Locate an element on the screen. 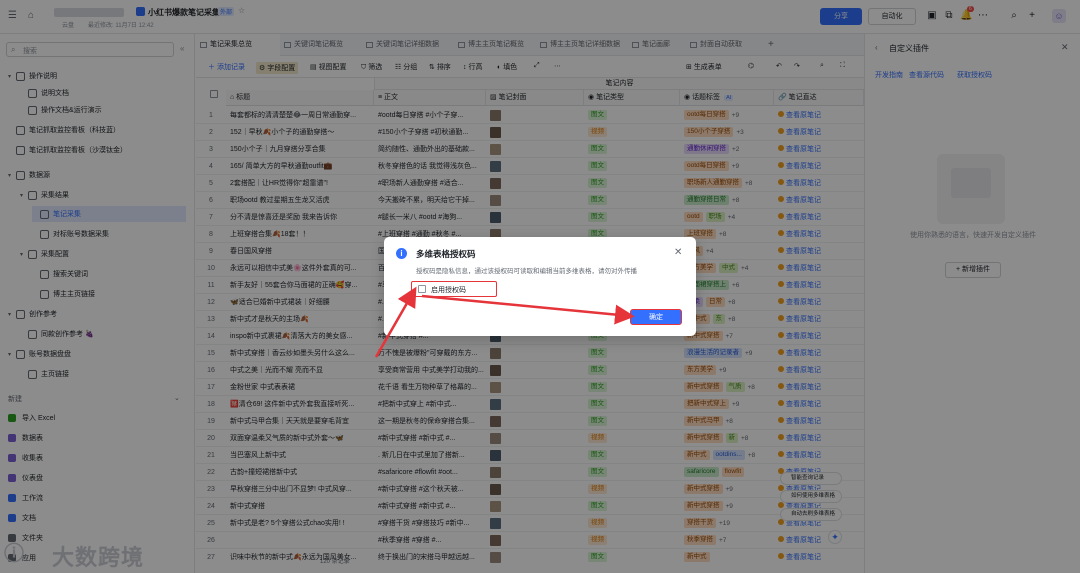 Image resolution: width=1080 pixels, height=573 pixels. enable-auth-code-checkbox is located at coordinates (422, 289).